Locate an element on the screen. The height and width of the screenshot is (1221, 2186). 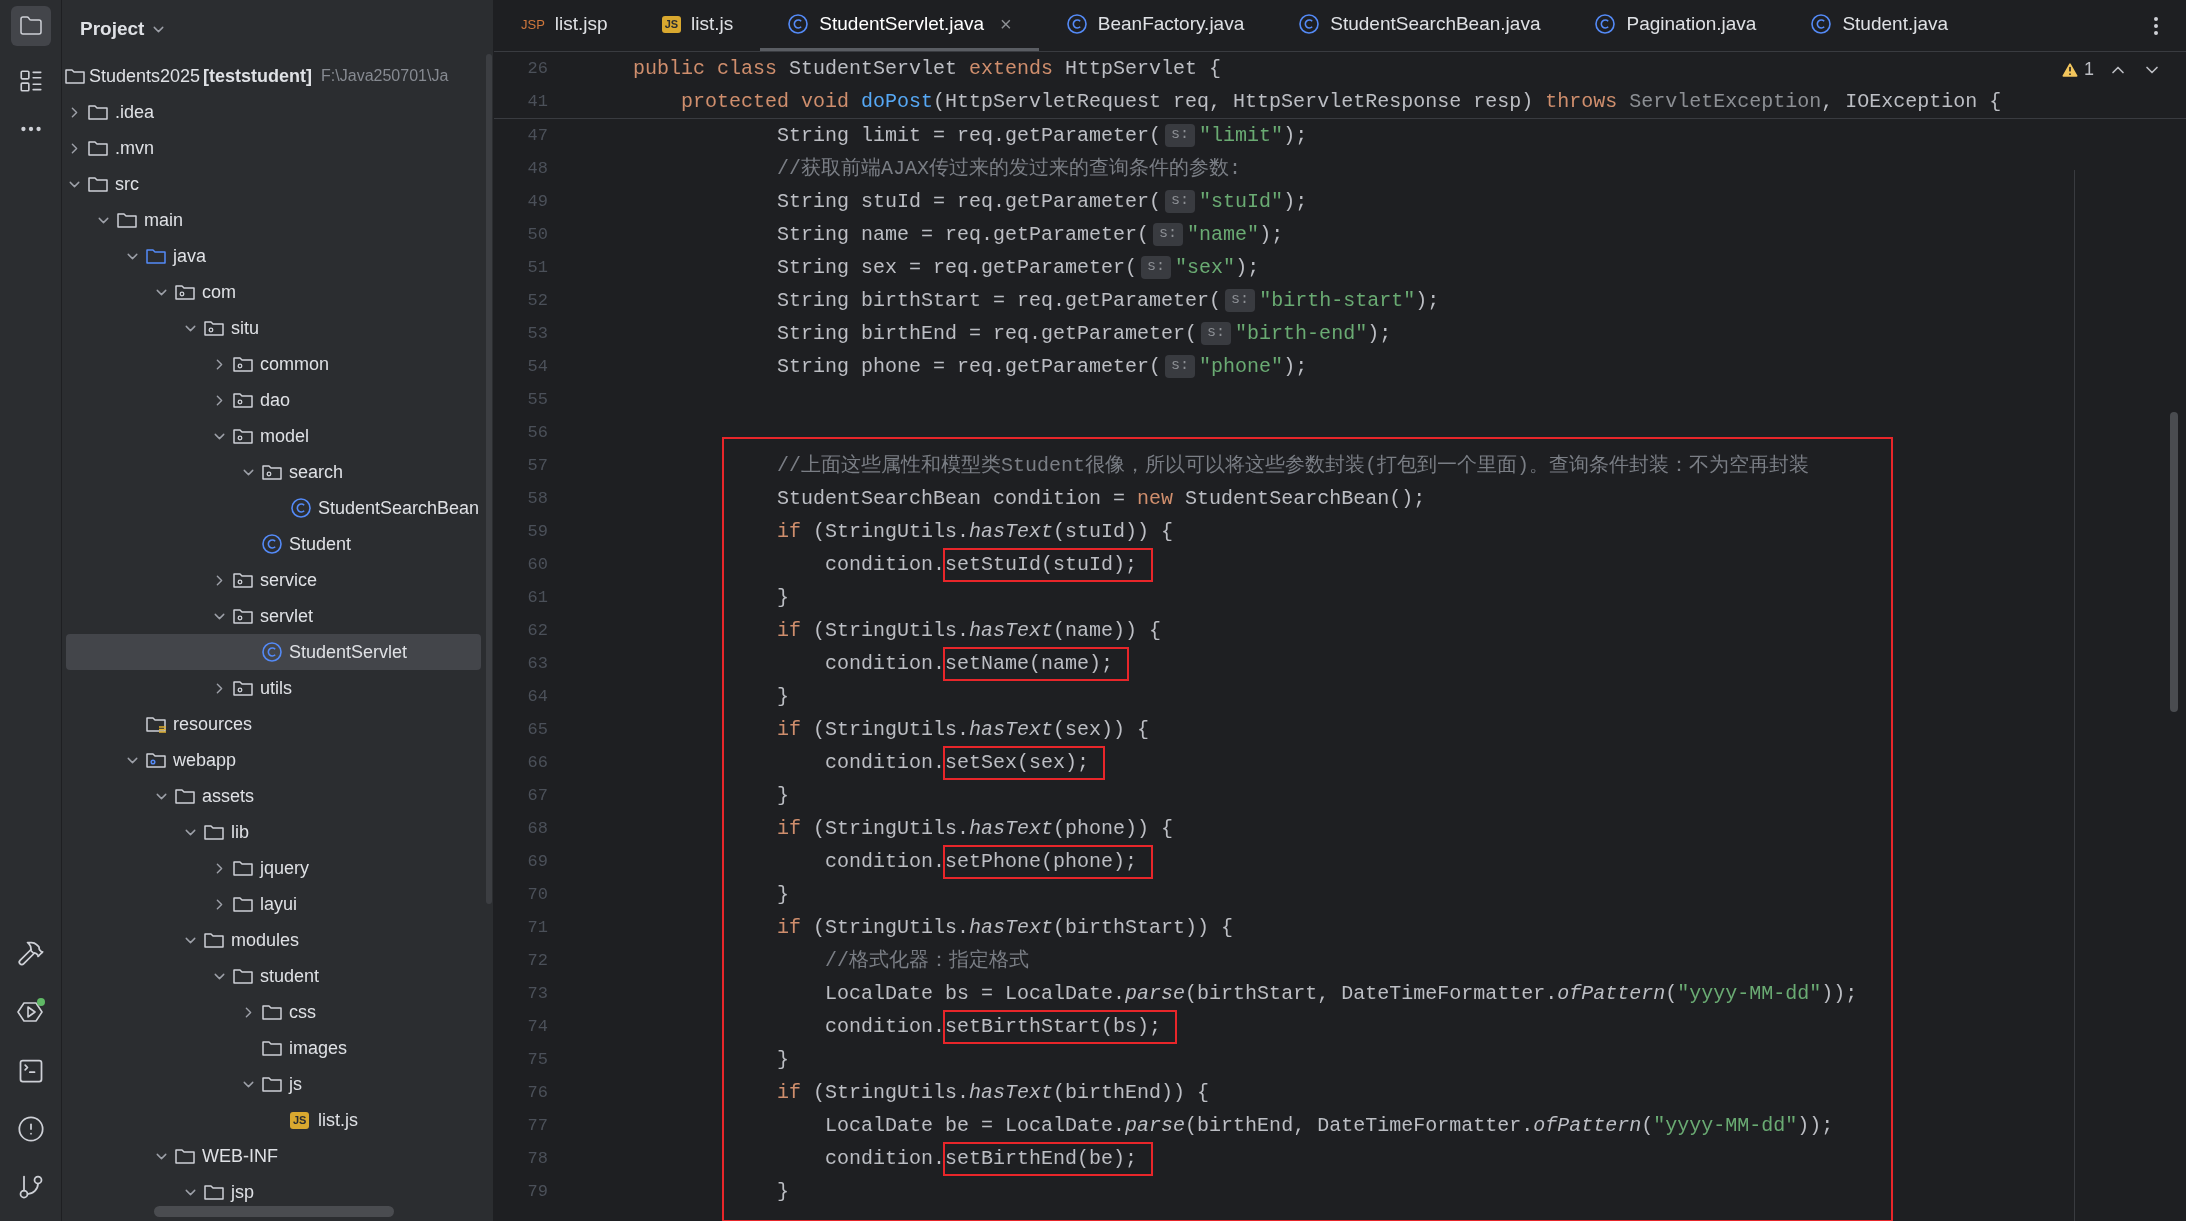
code-text: HttpServlet { is located at coordinates (1143, 68).